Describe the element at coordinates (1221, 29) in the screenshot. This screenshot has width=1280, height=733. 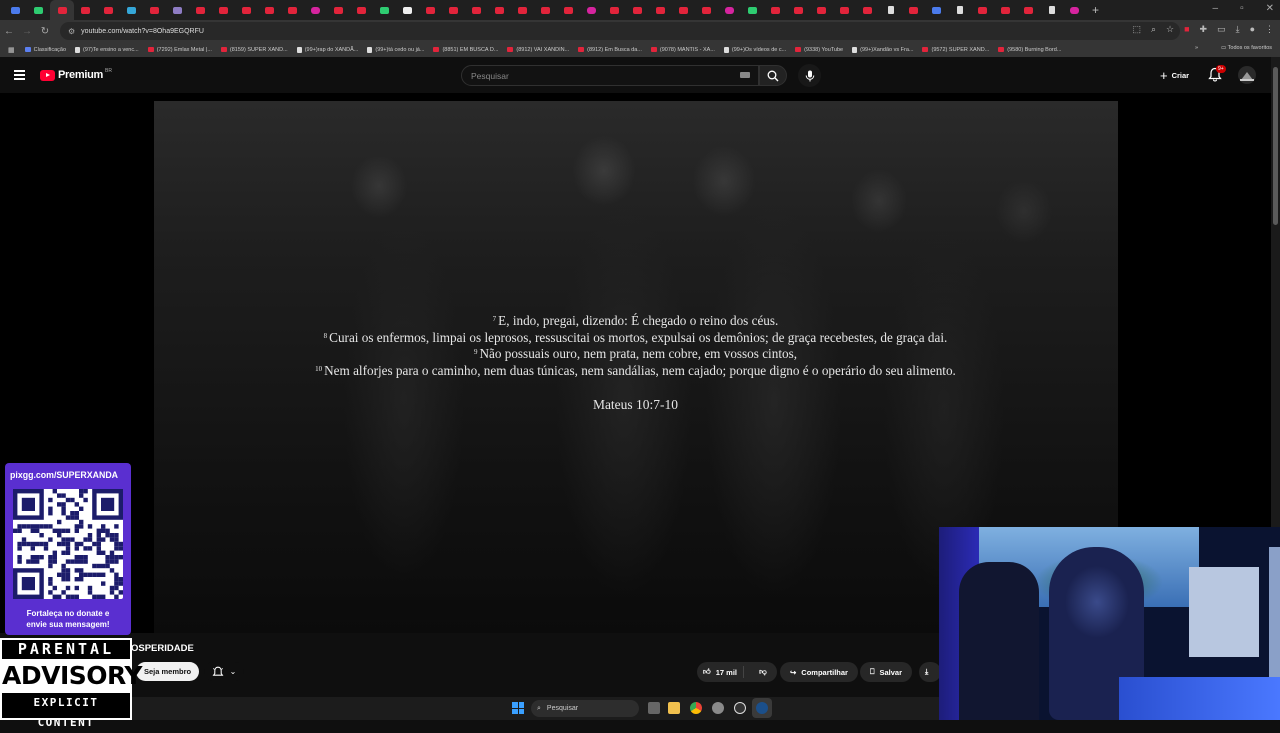
I see `sidepanel-icon: ▭` at that location.